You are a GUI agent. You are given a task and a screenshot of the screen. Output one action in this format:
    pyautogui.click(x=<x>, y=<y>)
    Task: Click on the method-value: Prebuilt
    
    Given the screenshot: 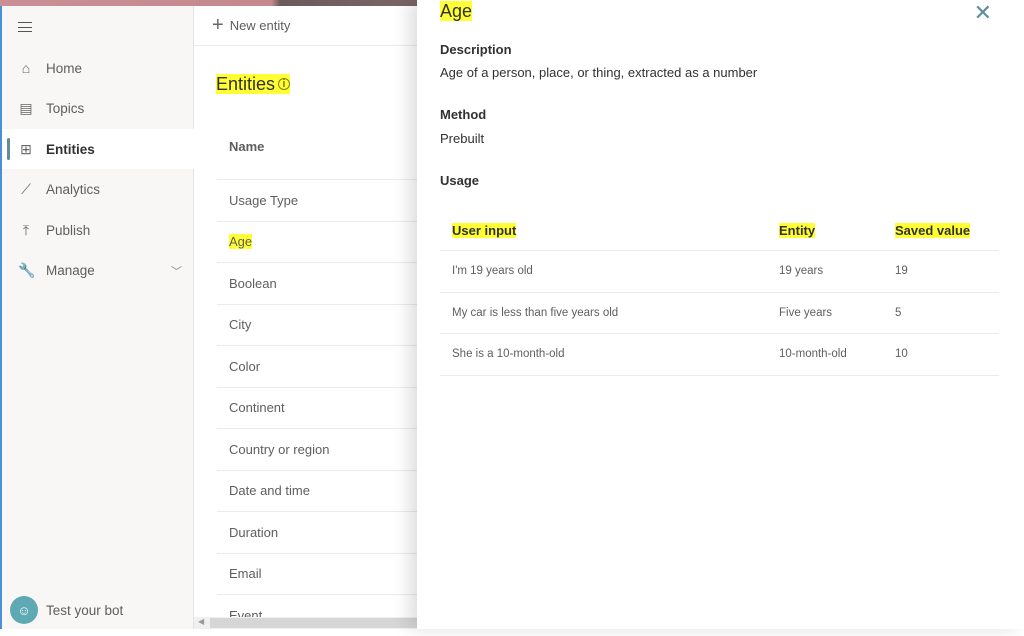 What is the action you would take?
    pyautogui.click(x=462, y=138)
    